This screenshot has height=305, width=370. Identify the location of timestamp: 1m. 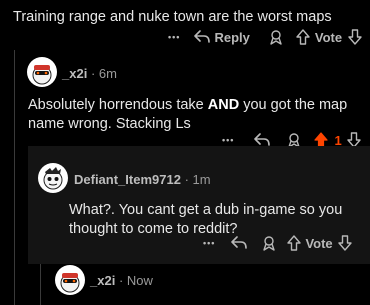
(201, 179).